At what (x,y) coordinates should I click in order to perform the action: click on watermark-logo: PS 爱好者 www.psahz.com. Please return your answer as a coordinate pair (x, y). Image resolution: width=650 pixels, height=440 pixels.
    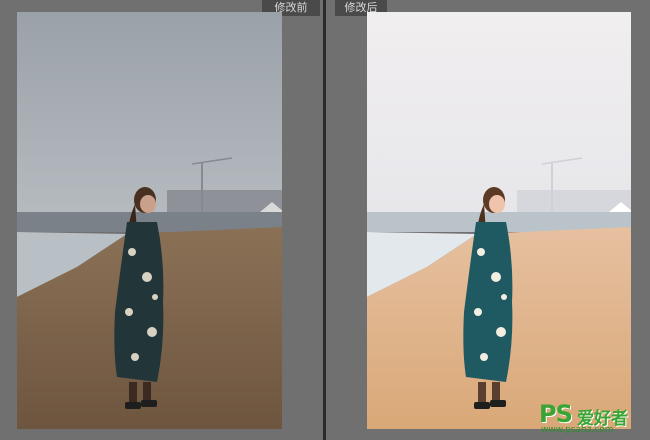
    Looking at the image, I should click on (591, 418).